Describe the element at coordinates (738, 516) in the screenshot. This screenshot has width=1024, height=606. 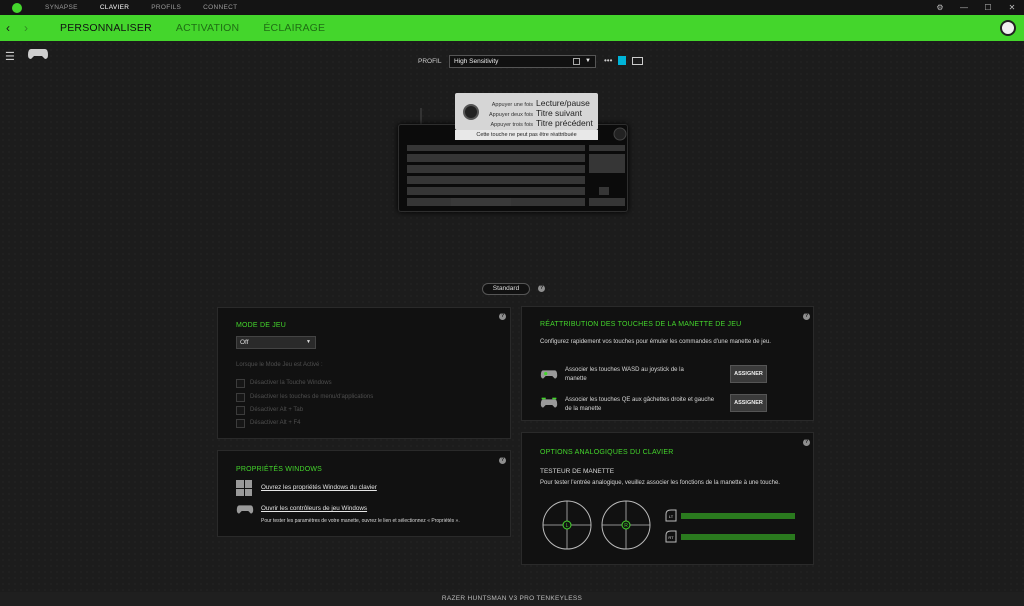
I see `left-trigger-bar` at that location.